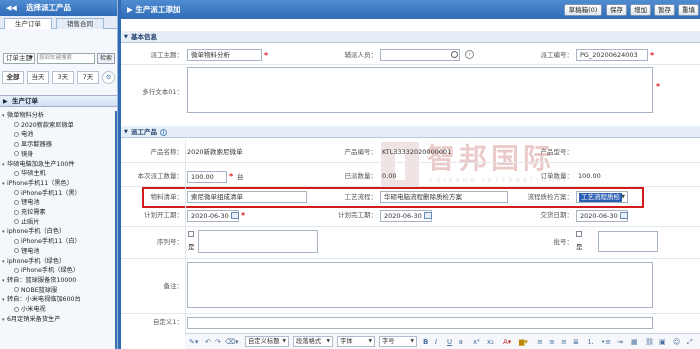 The width and height of the screenshot is (700, 349). I want to click on tree-label: iphone手机（白色）, so click(36, 232).